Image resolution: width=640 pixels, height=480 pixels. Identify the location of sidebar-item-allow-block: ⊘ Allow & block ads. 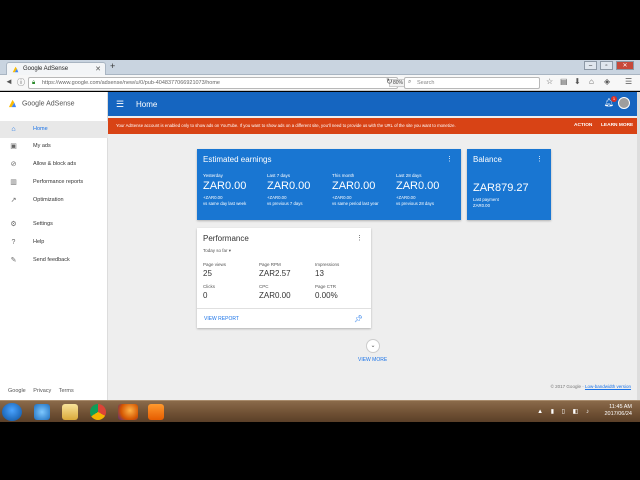
(54, 164).